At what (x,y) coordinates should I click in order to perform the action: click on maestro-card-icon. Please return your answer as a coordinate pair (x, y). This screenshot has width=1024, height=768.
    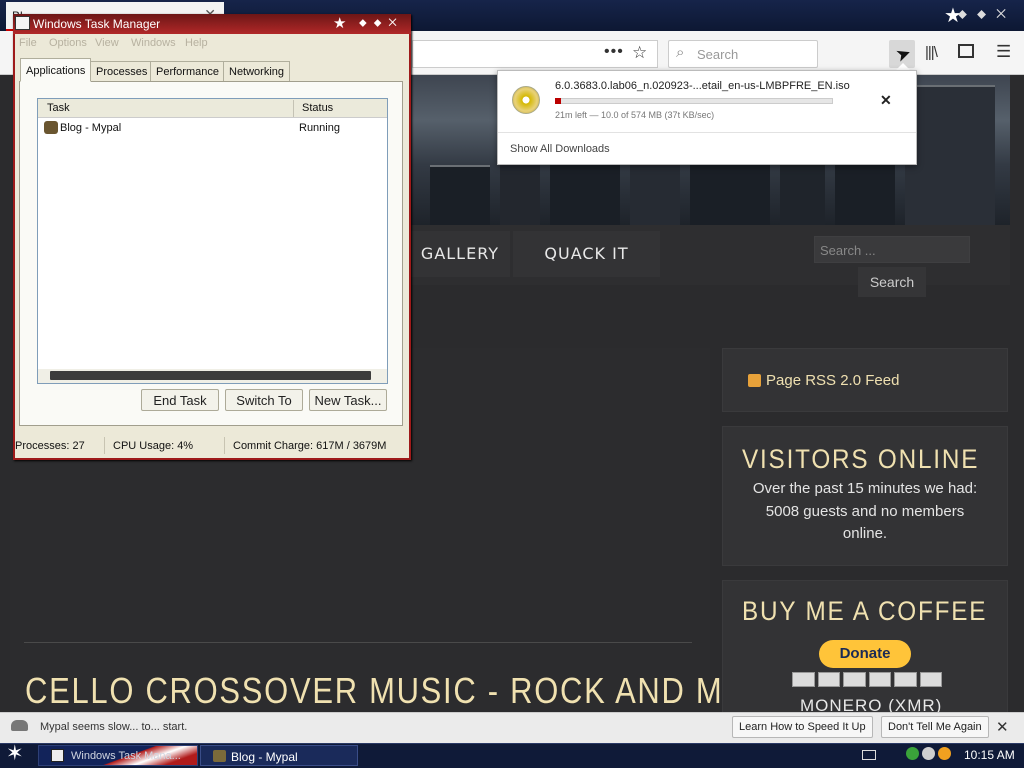
    Looking at the image, I should click on (854, 679).